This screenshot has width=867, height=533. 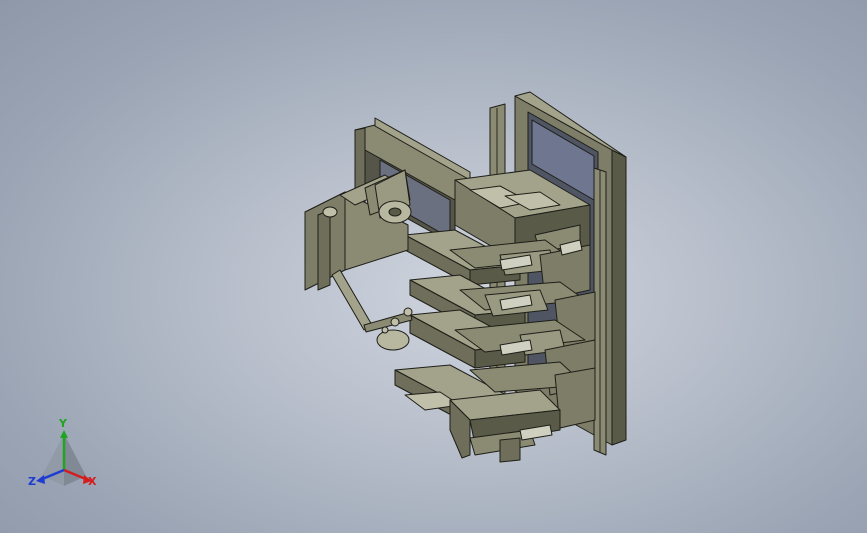 What do you see at coordinates (92, 481) in the screenshot?
I see `x-axis-label: X` at bounding box center [92, 481].